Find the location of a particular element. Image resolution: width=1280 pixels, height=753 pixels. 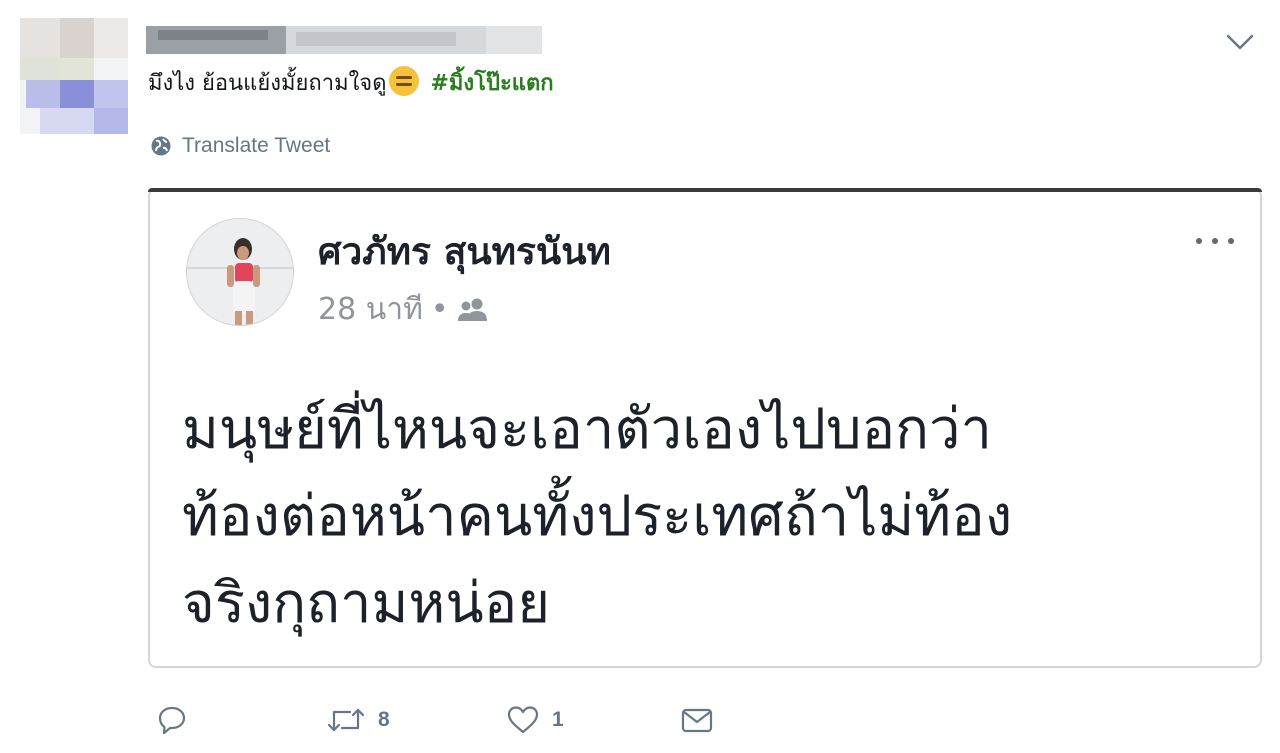

reply-button is located at coordinates (178, 720).